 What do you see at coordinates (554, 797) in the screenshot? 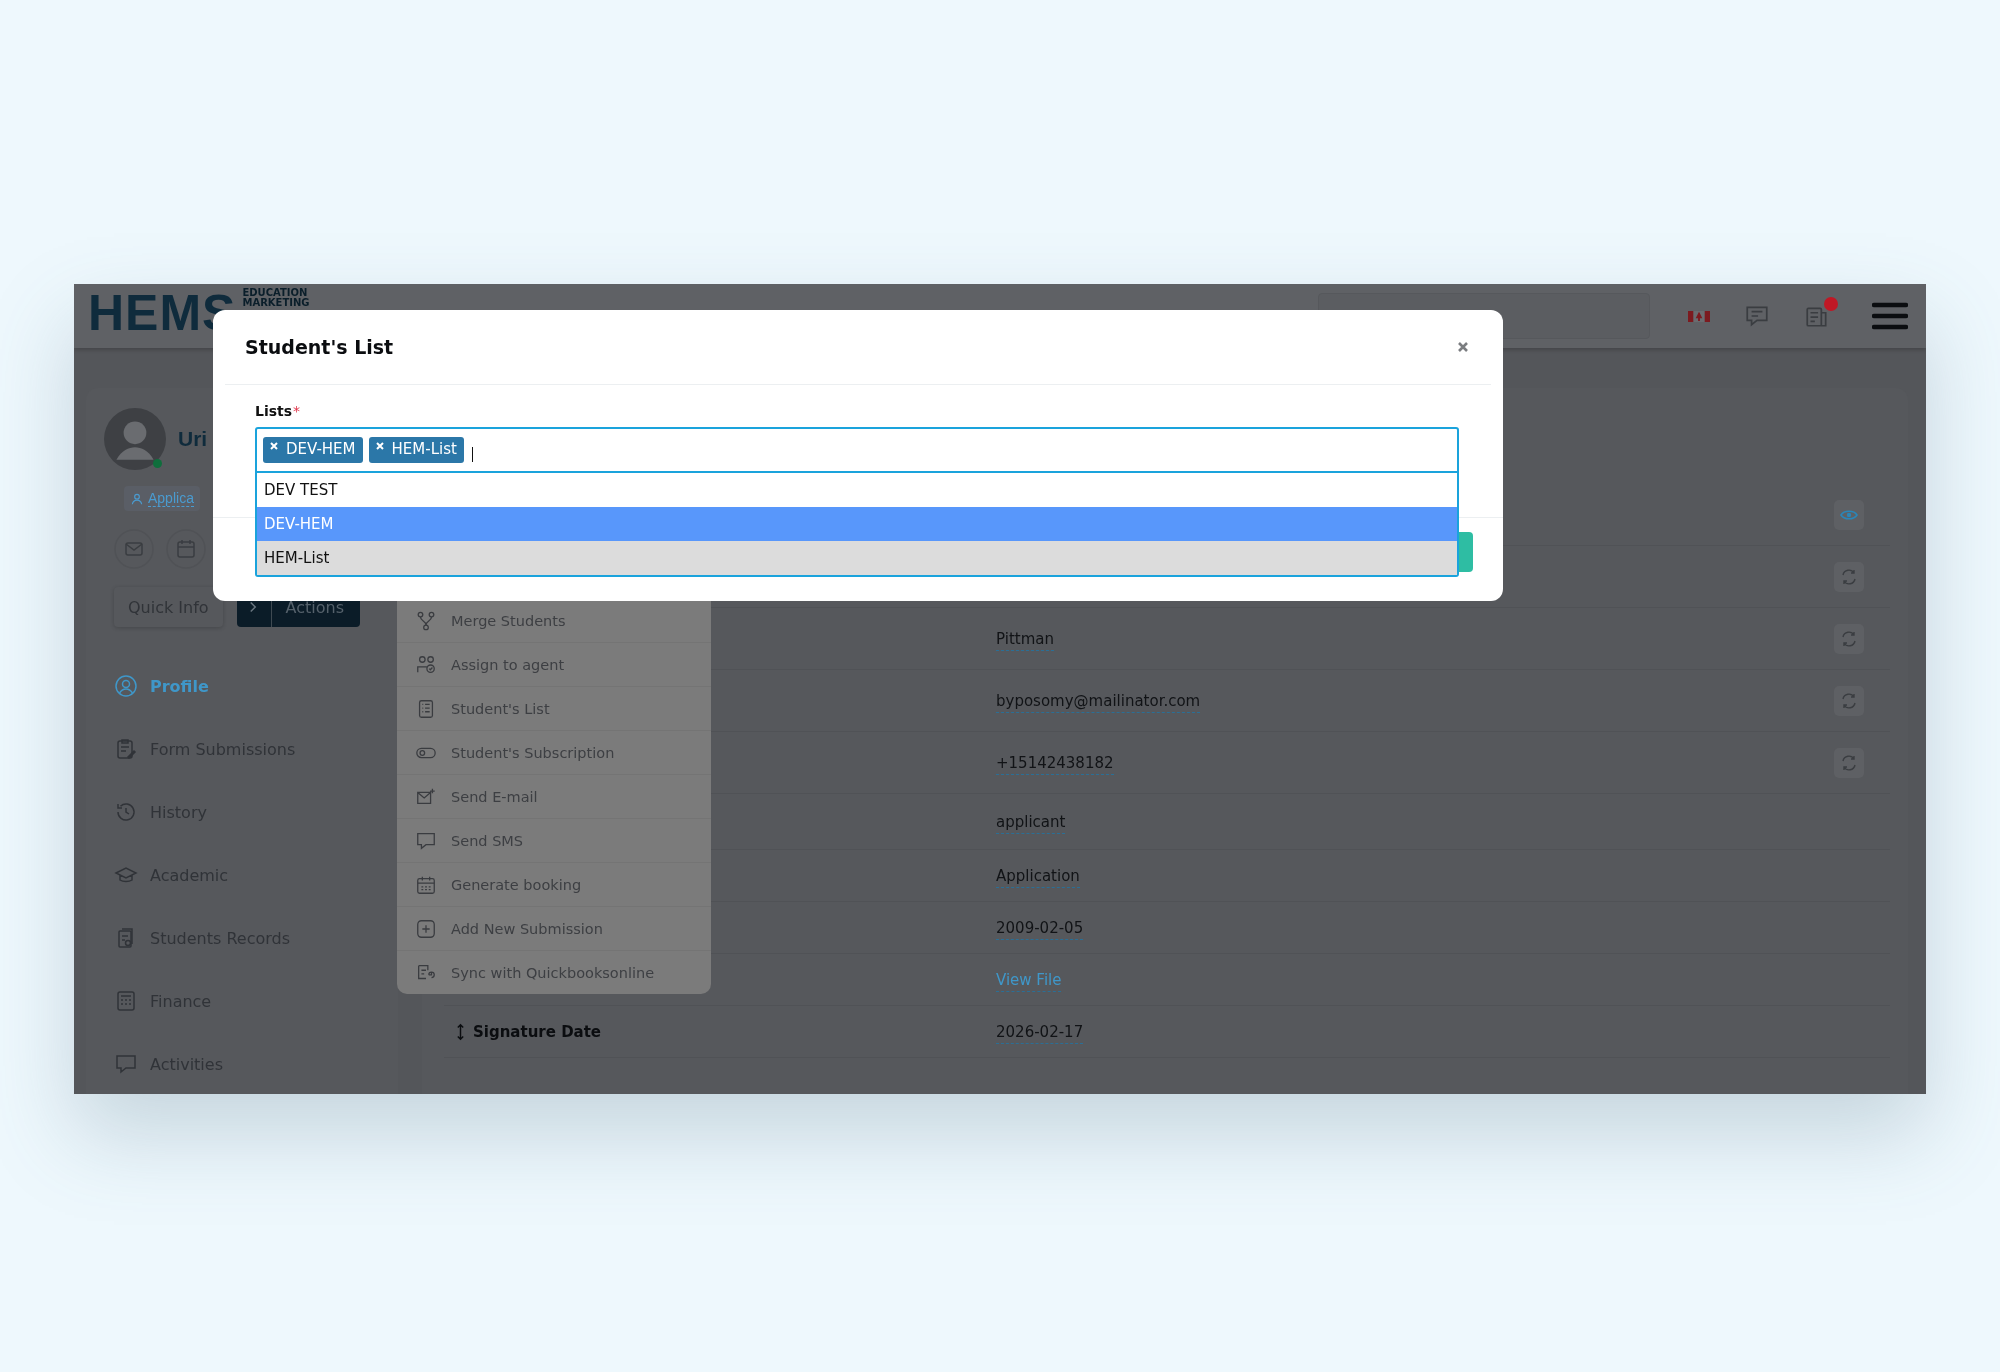
I see `menu-item: Send E-mail` at bounding box center [554, 797].